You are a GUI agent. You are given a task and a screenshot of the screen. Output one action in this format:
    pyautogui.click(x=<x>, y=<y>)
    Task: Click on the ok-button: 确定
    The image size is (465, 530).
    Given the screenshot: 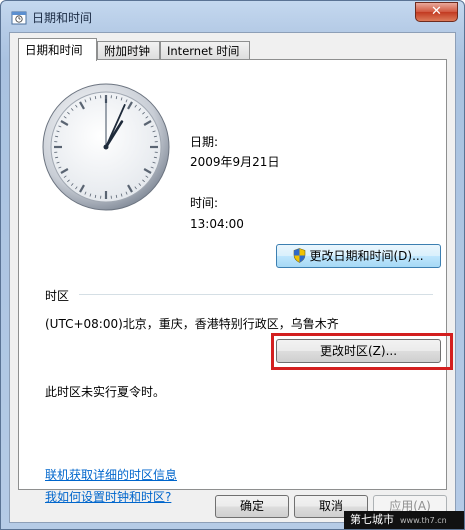 What is the action you would take?
    pyautogui.click(x=252, y=506)
    